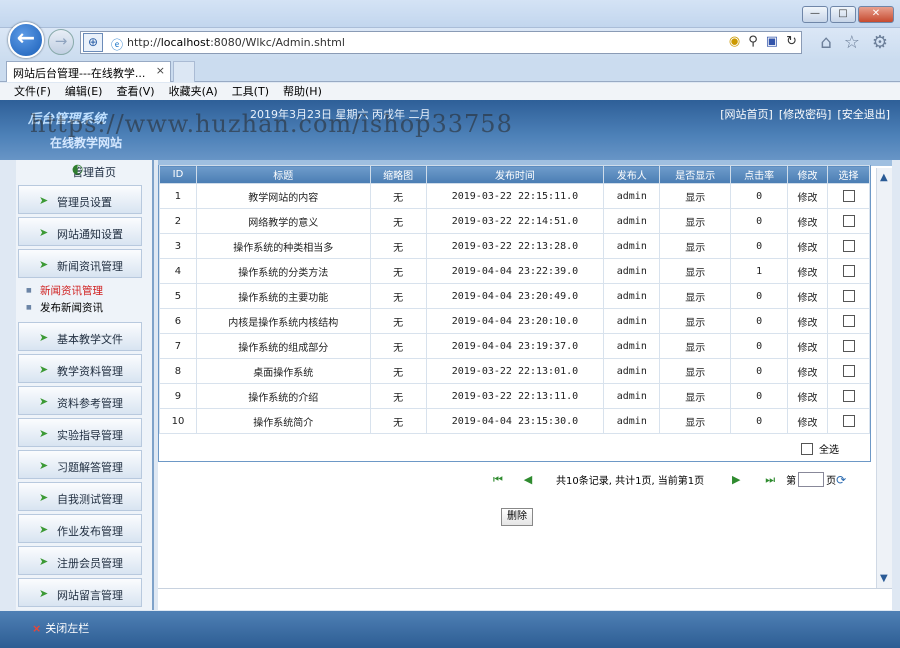 The image size is (900, 648). What do you see at coordinates (770, 480) in the screenshot?
I see `last-page-button: ⏭` at bounding box center [770, 480].